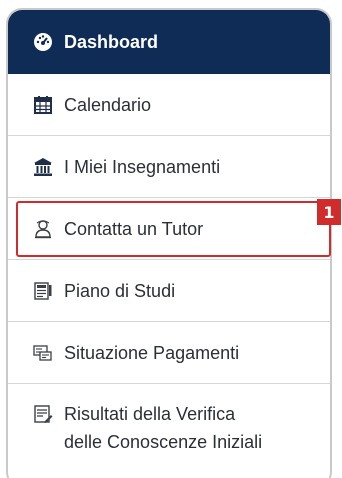 The image size is (342, 478). What do you see at coordinates (120, 290) in the screenshot?
I see `sidebar-item-label: Piano di Studi` at bounding box center [120, 290].